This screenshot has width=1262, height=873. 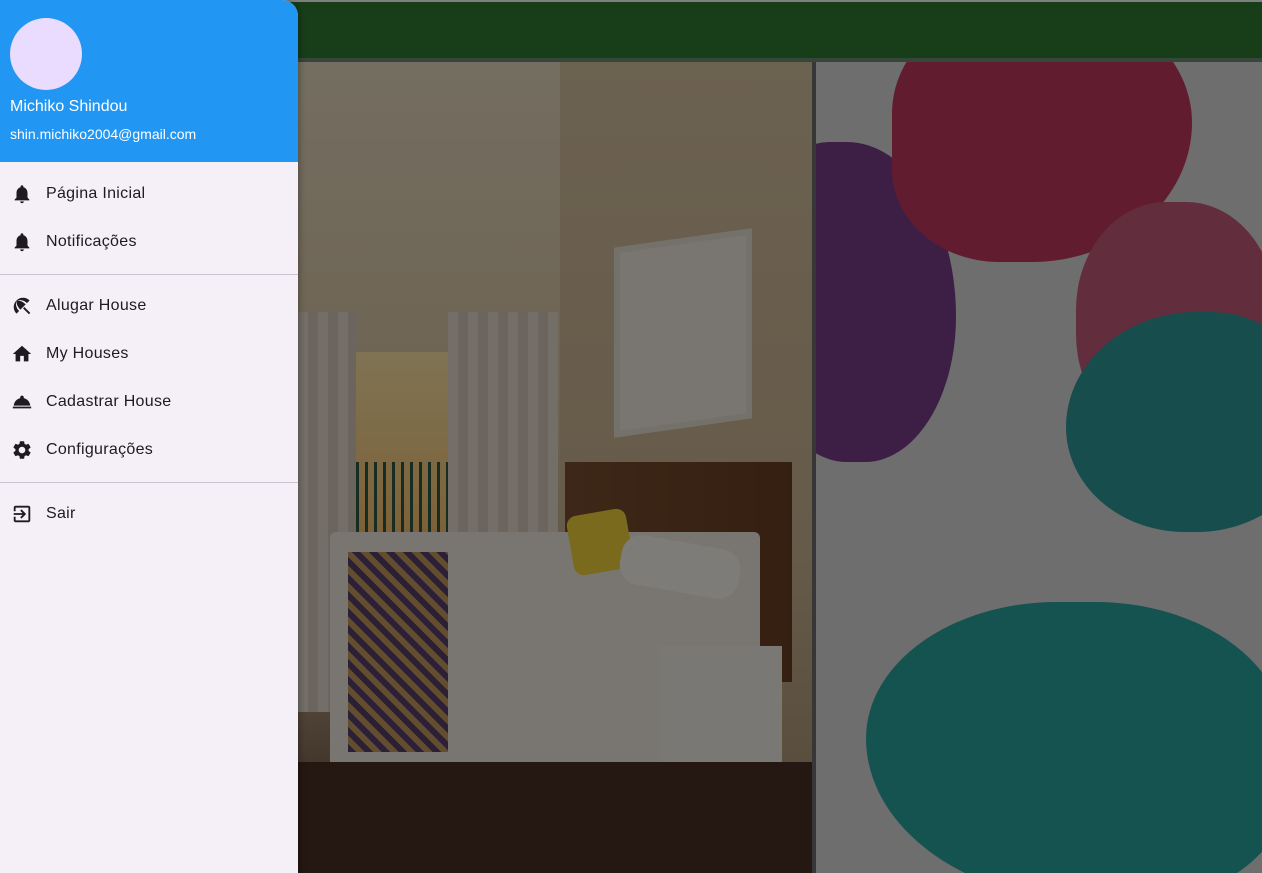 What do you see at coordinates (22, 450) in the screenshot?
I see `gear-icon` at bounding box center [22, 450].